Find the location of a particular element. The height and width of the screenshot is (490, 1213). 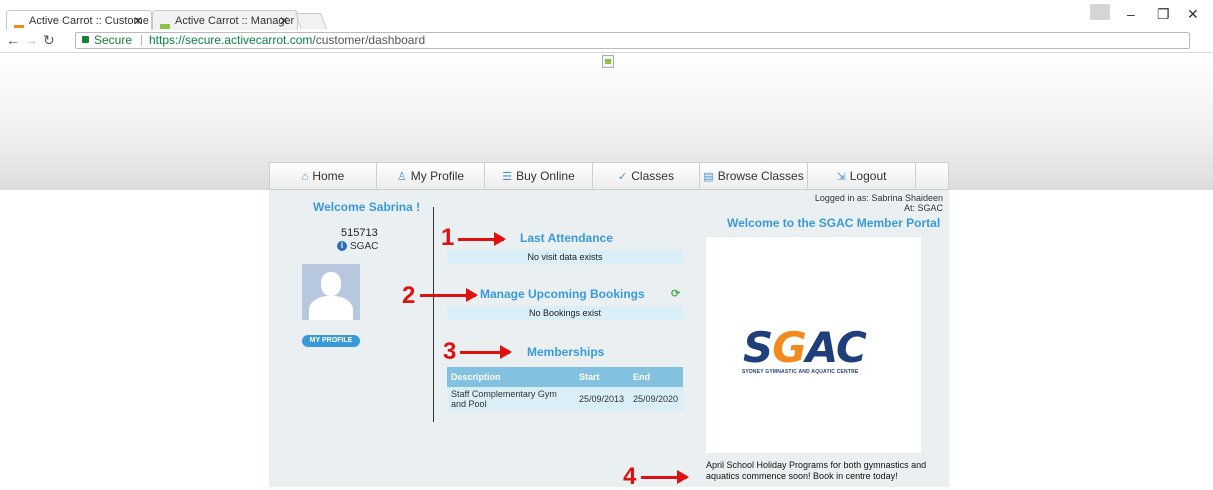

menu-item-browse-classes: ▤ Browse Classes is located at coordinates (754, 176).